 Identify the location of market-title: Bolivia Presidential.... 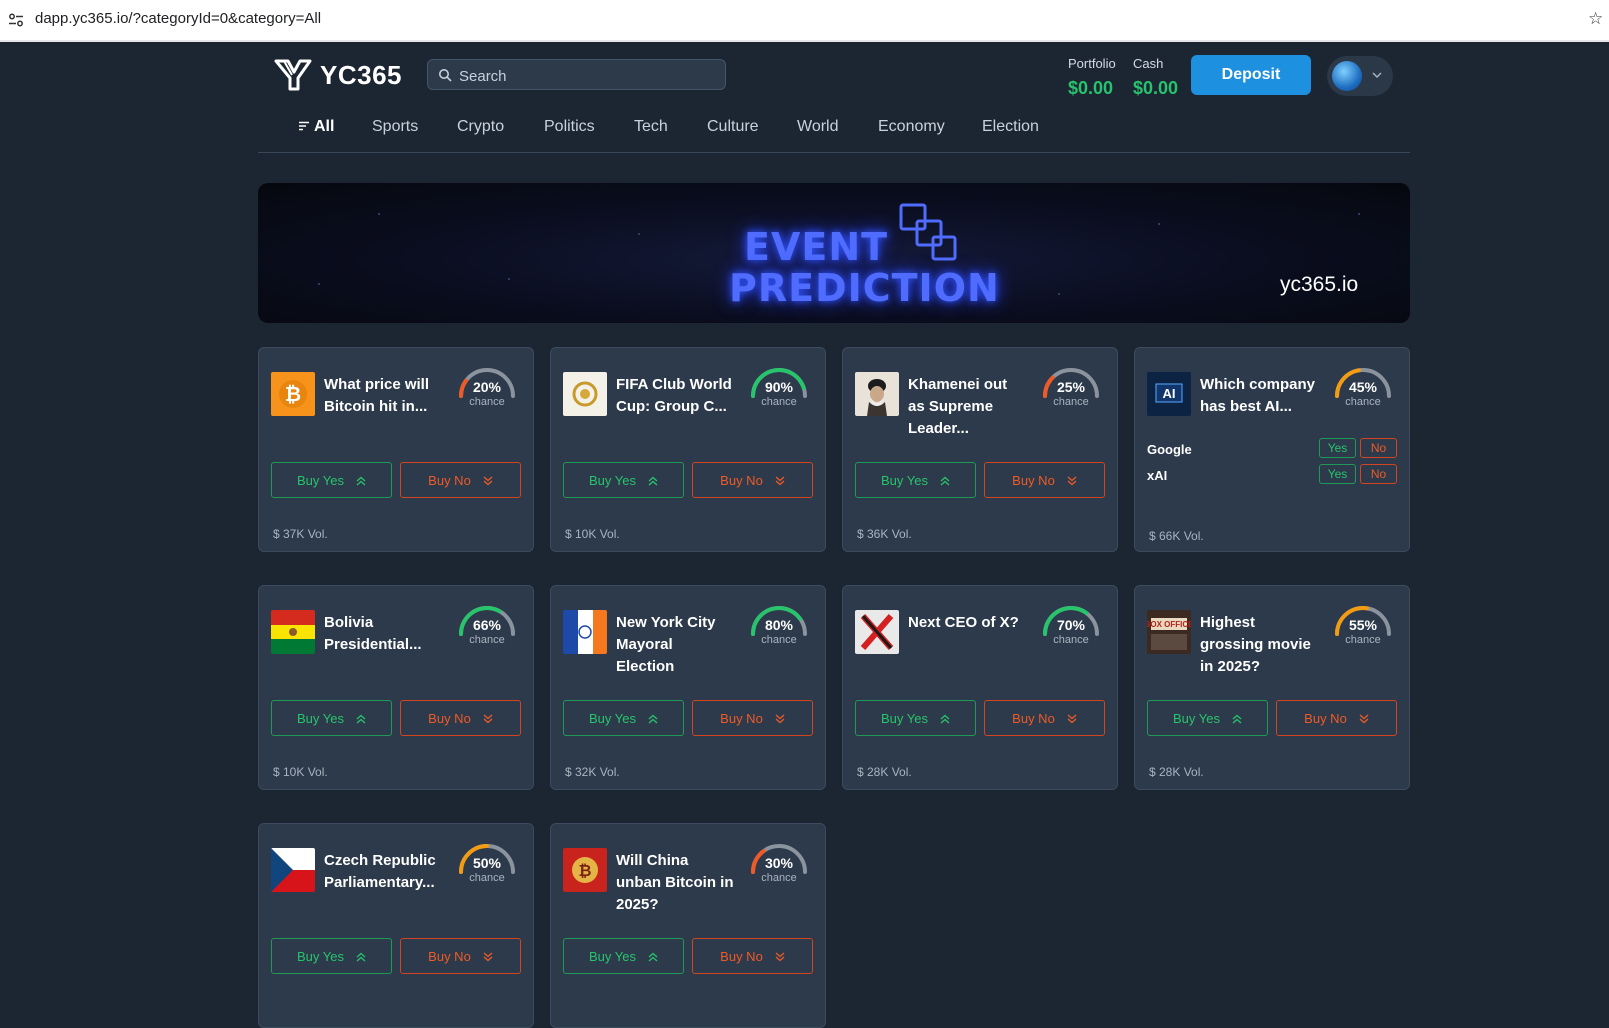
(383, 634).